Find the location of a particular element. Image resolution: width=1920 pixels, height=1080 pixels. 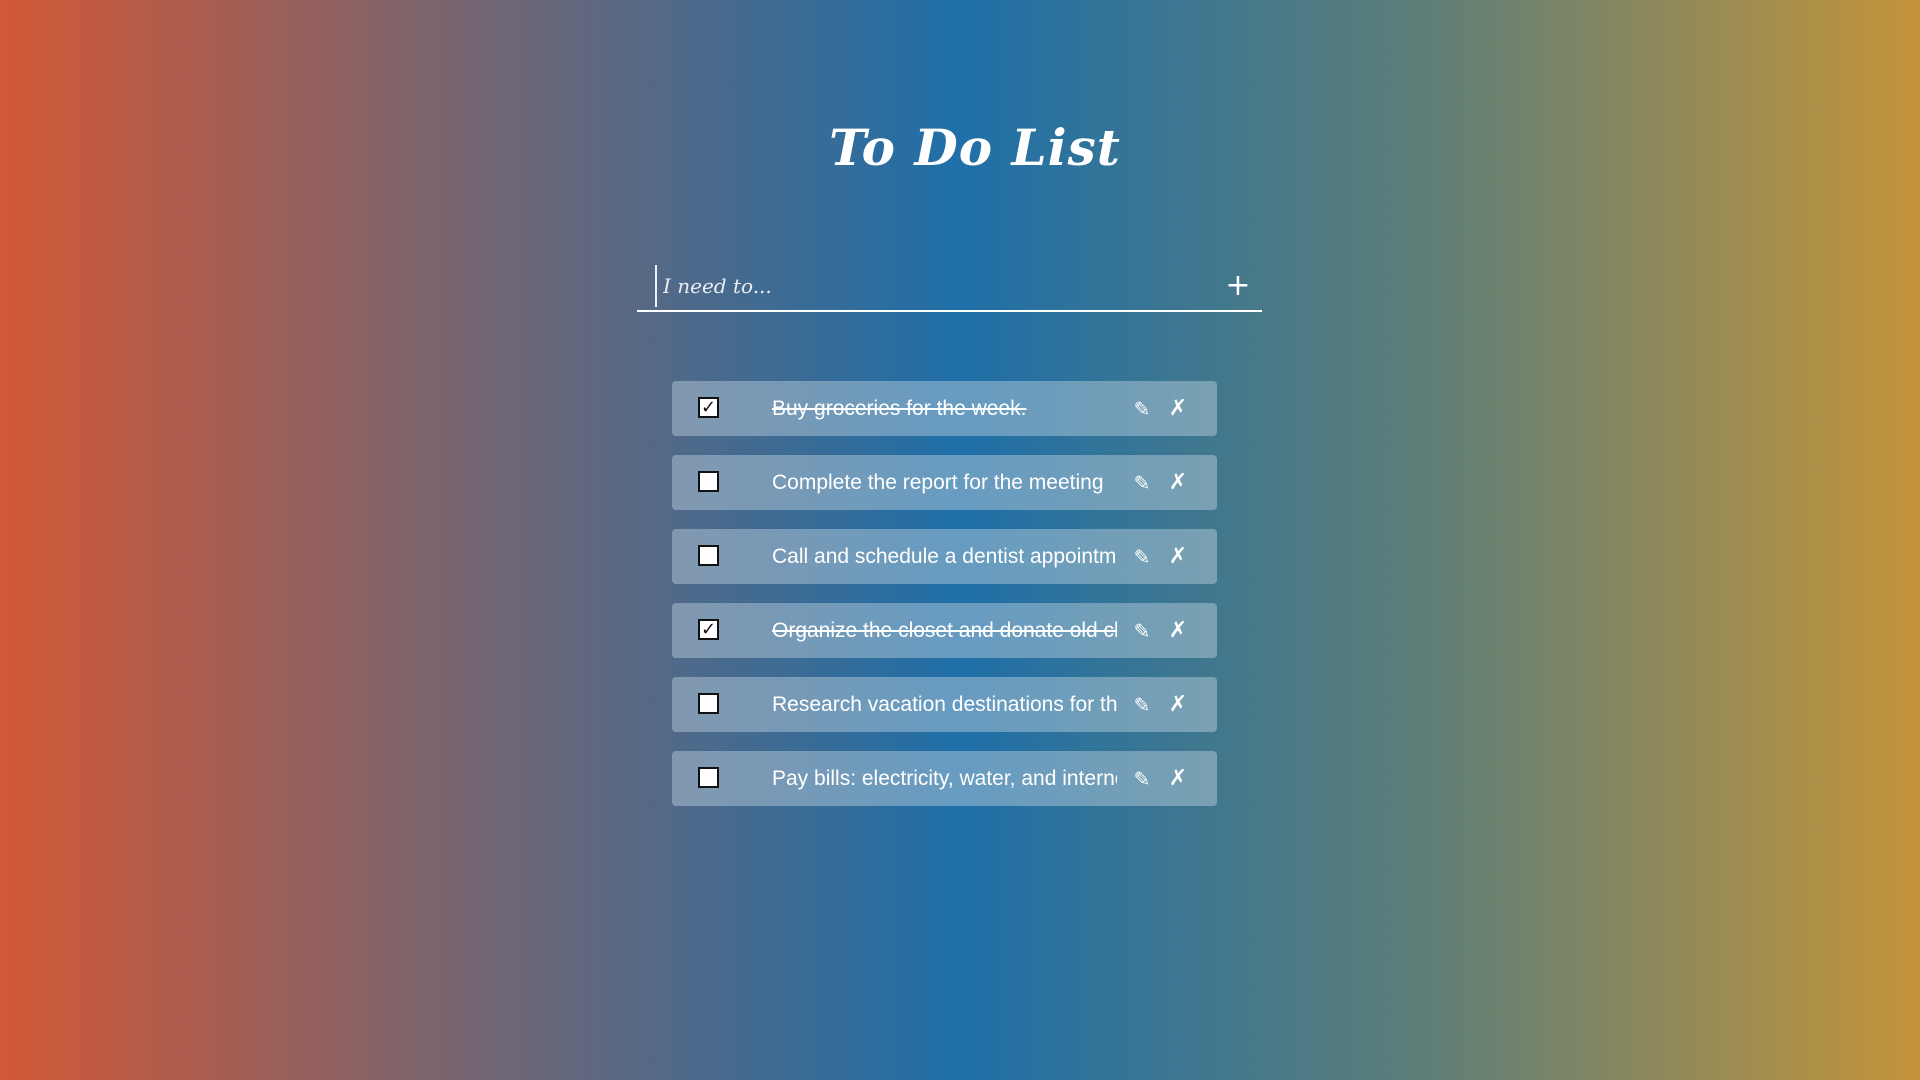

task-text: Complete the report for the meeting is located at coordinates (938, 482).